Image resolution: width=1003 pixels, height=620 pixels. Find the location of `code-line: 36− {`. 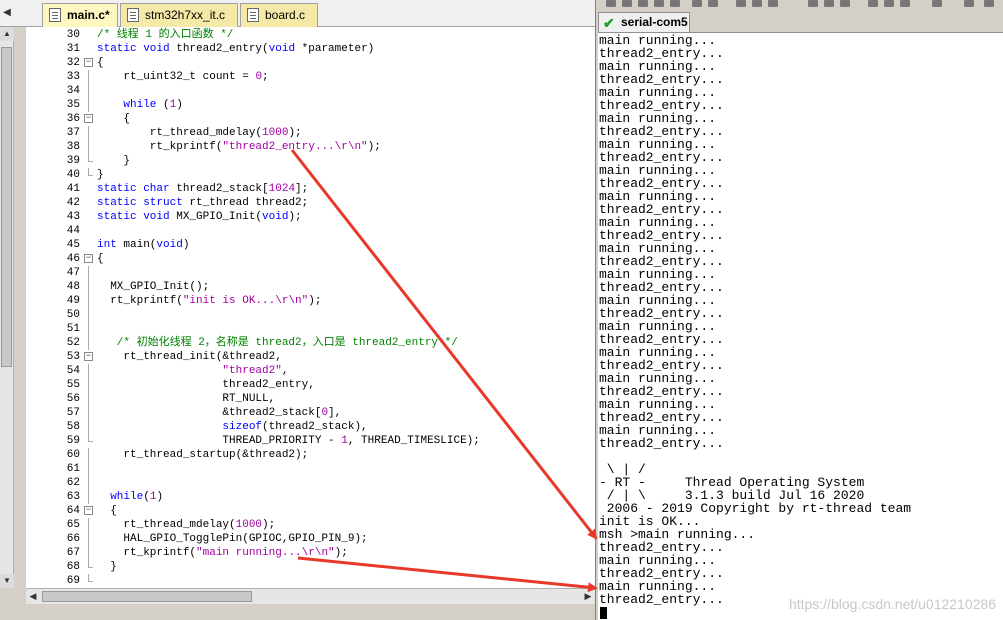

code-line: 36− { is located at coordinates (310, 119).